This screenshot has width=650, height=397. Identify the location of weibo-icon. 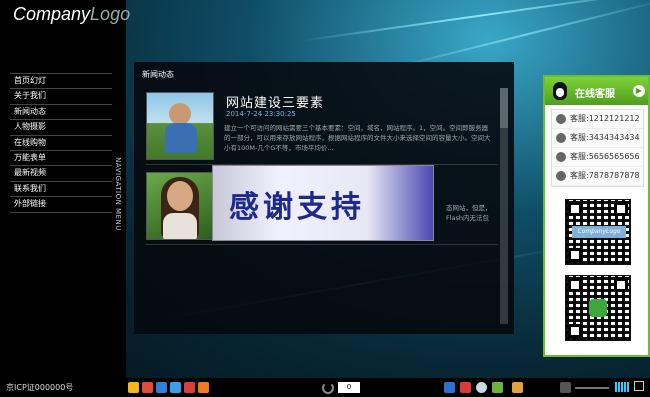
(147, 387).